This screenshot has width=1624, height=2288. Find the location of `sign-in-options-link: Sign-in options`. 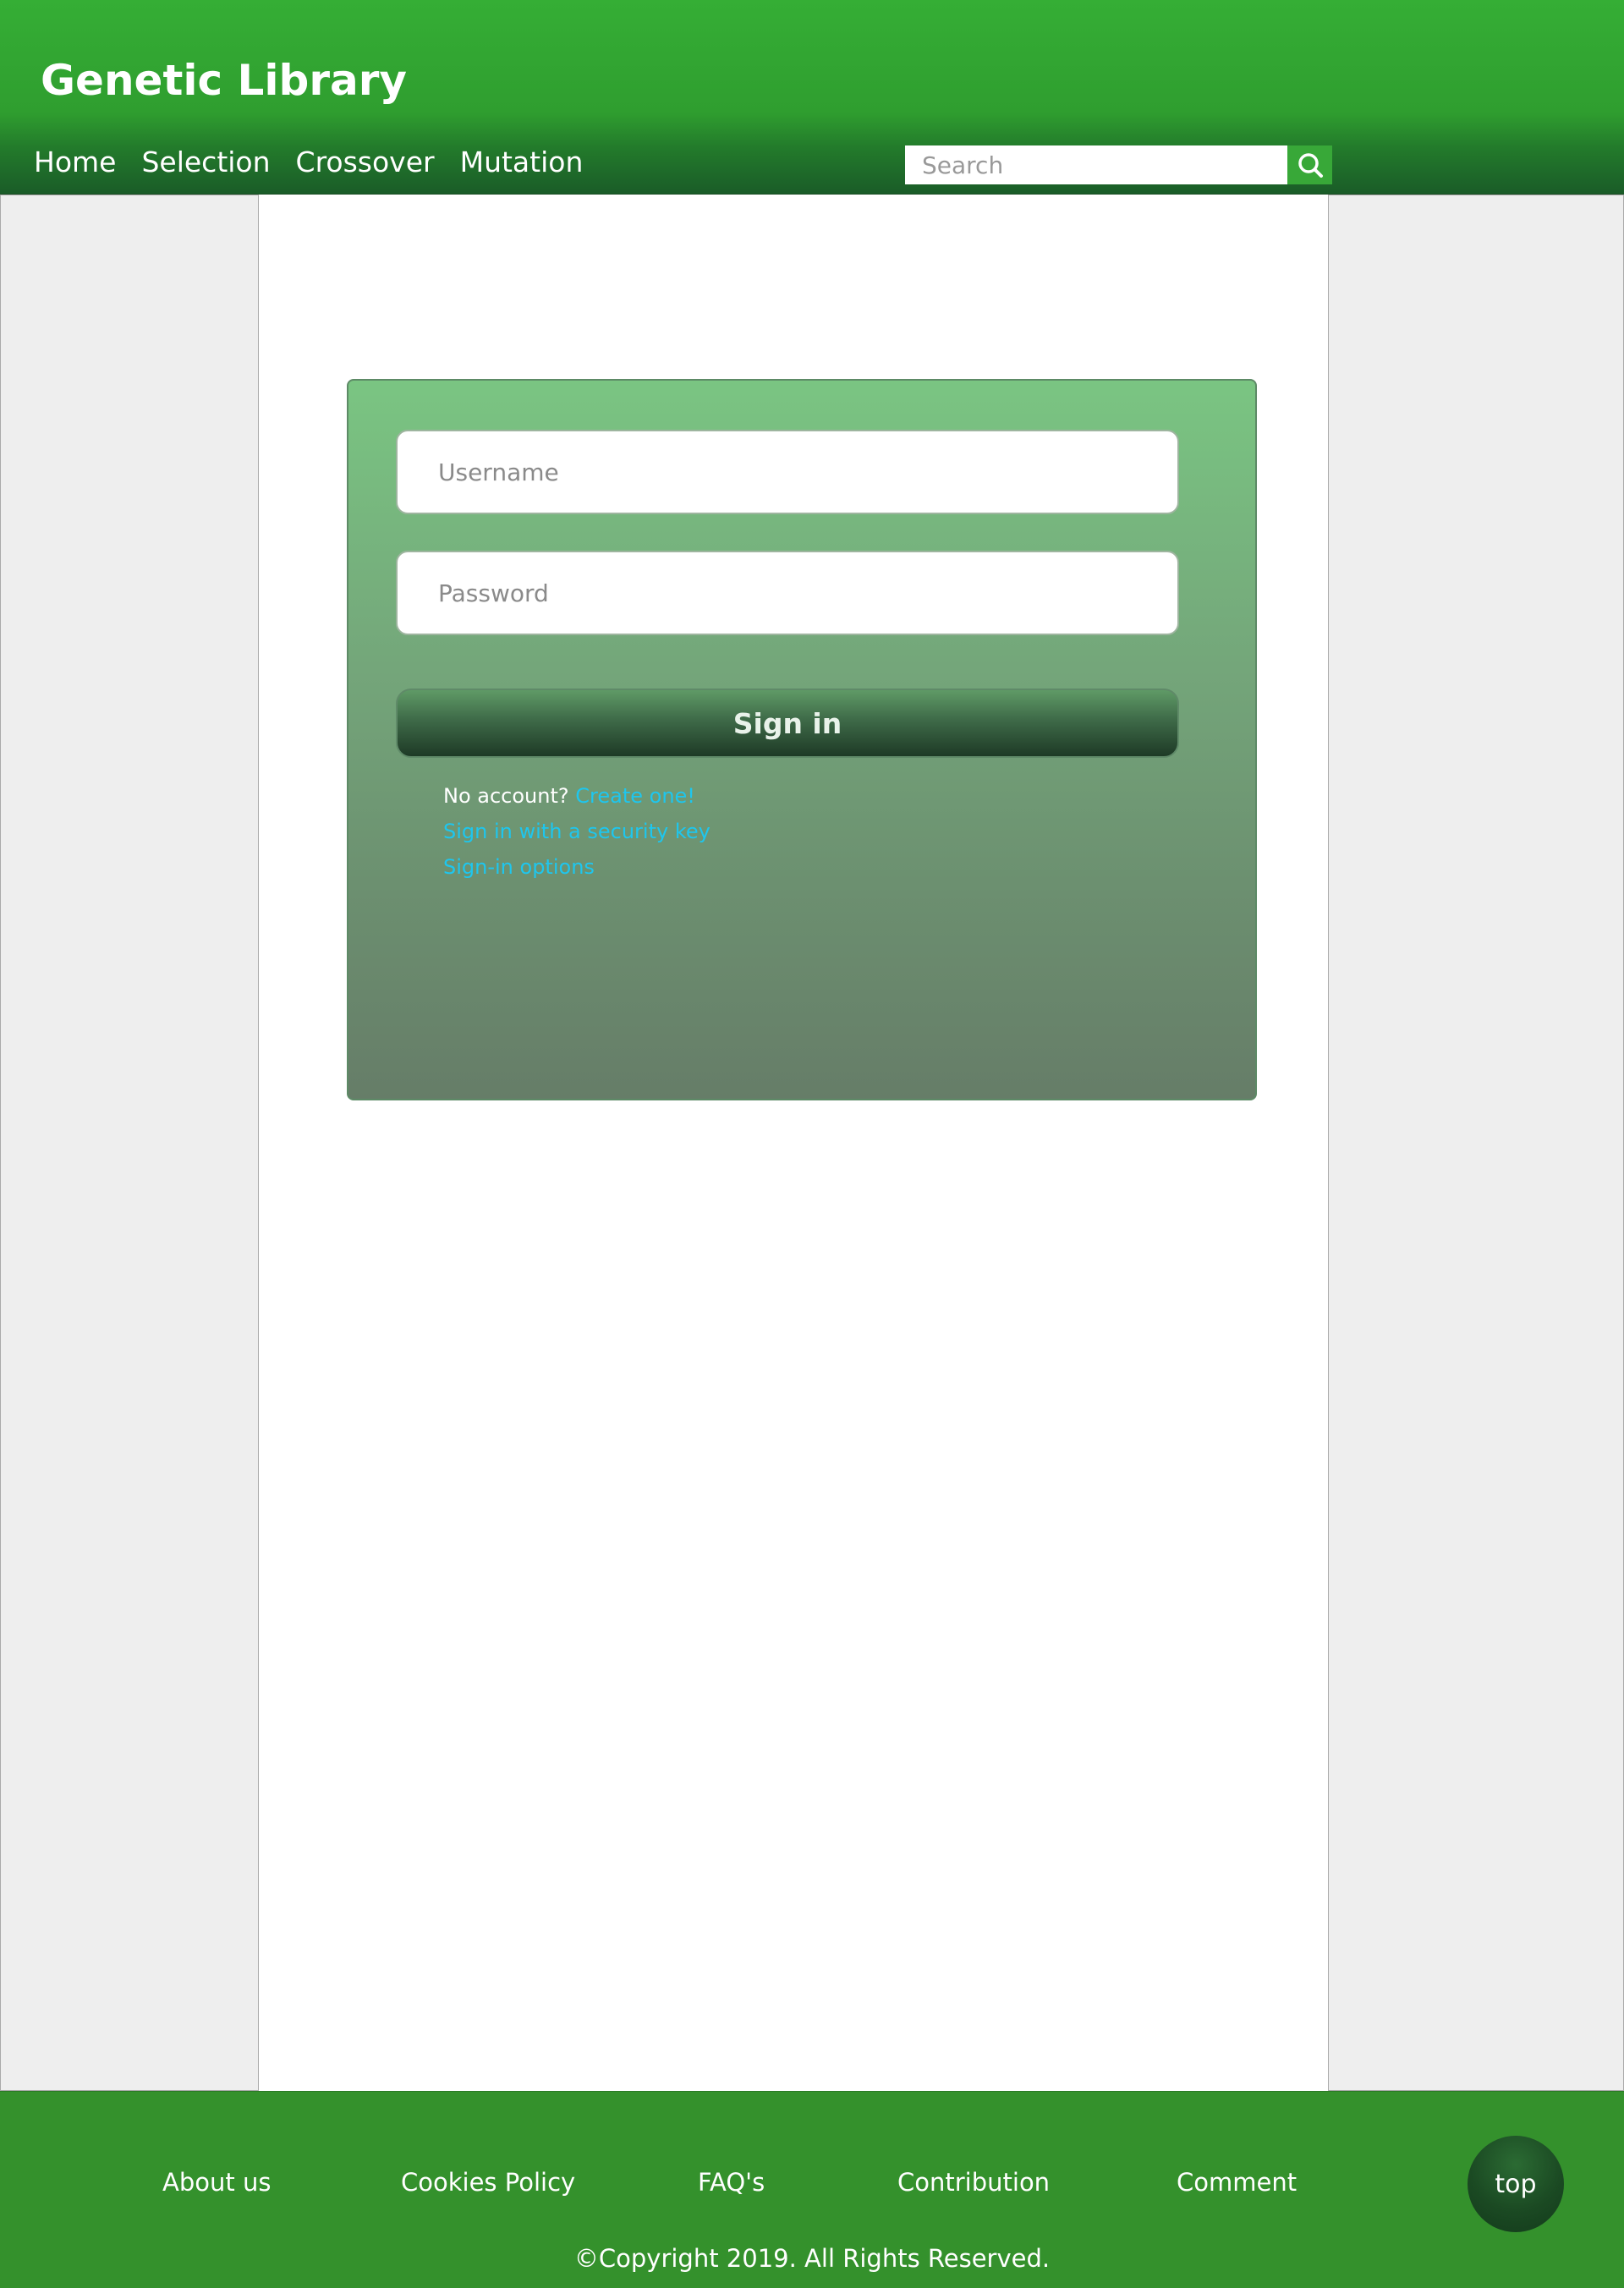

sign-in-options-link: Sign-in options is located at coordinates (519, 867).